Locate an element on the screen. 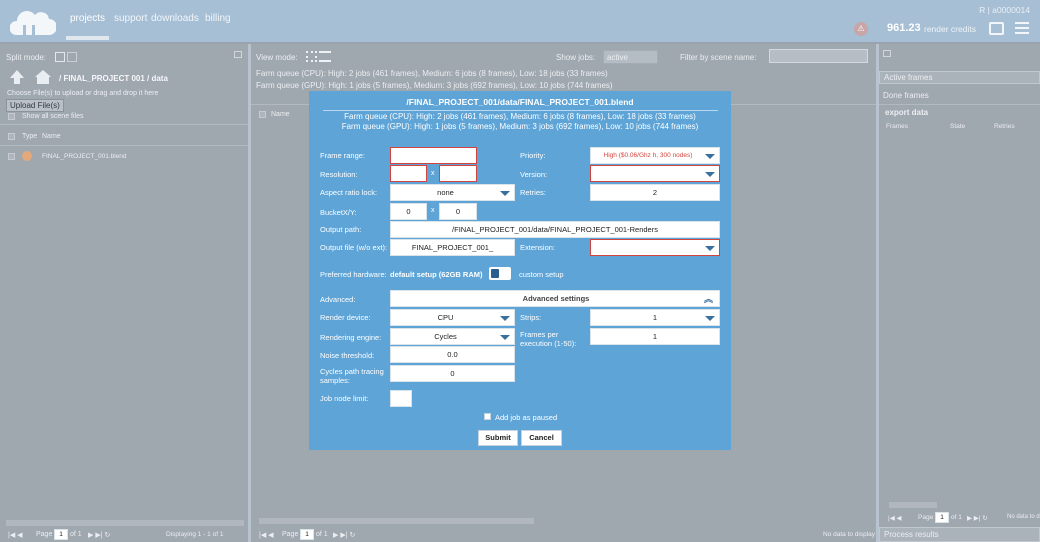  split-horizontal-icon is located at coordinates (72, 57).